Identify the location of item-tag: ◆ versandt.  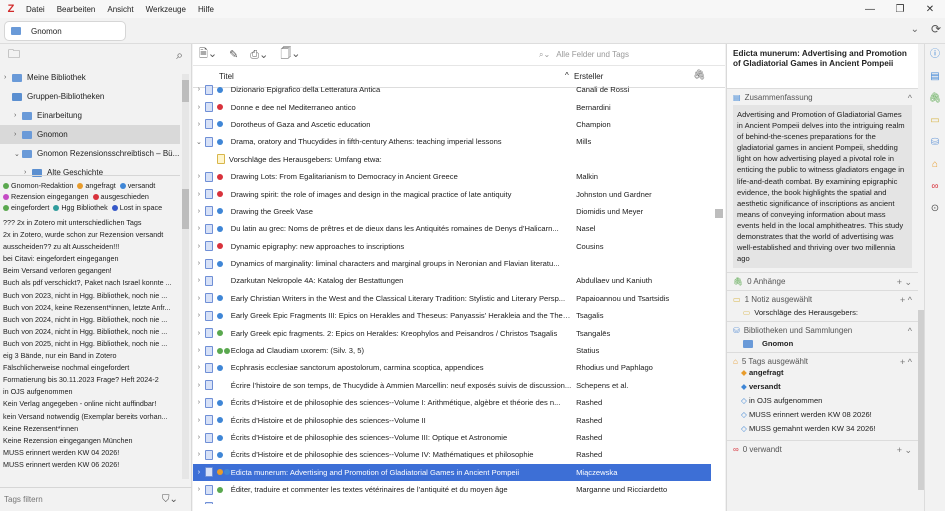
(826, 387).